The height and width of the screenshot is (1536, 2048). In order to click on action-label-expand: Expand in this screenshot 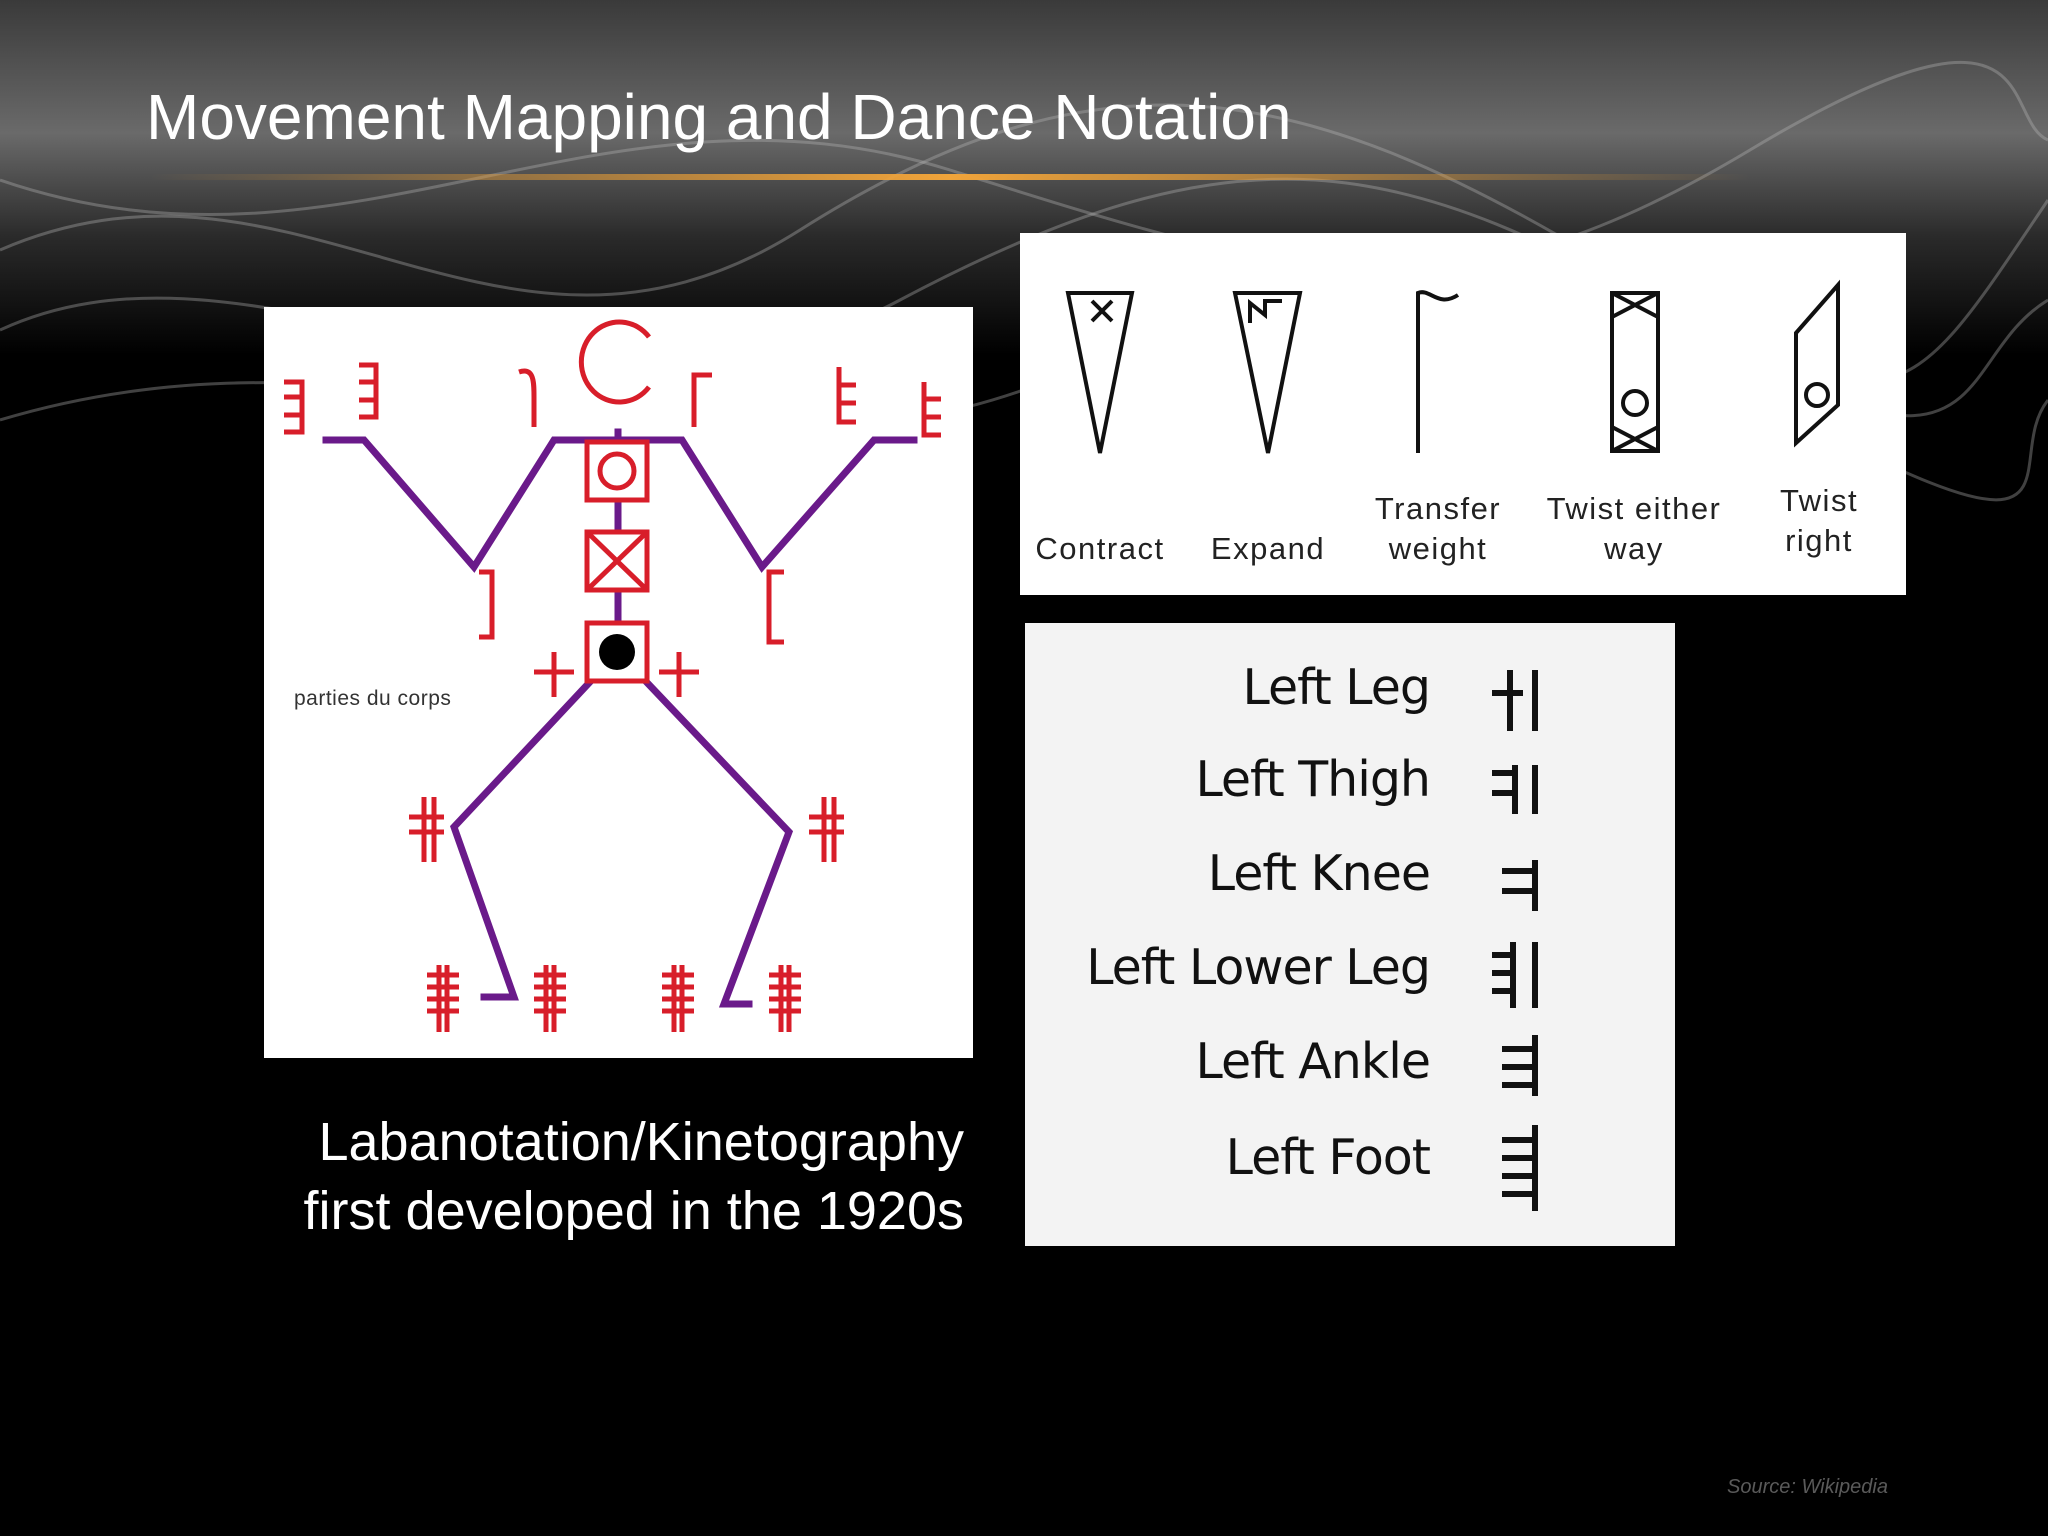, I will do `click(1268, 548)`.